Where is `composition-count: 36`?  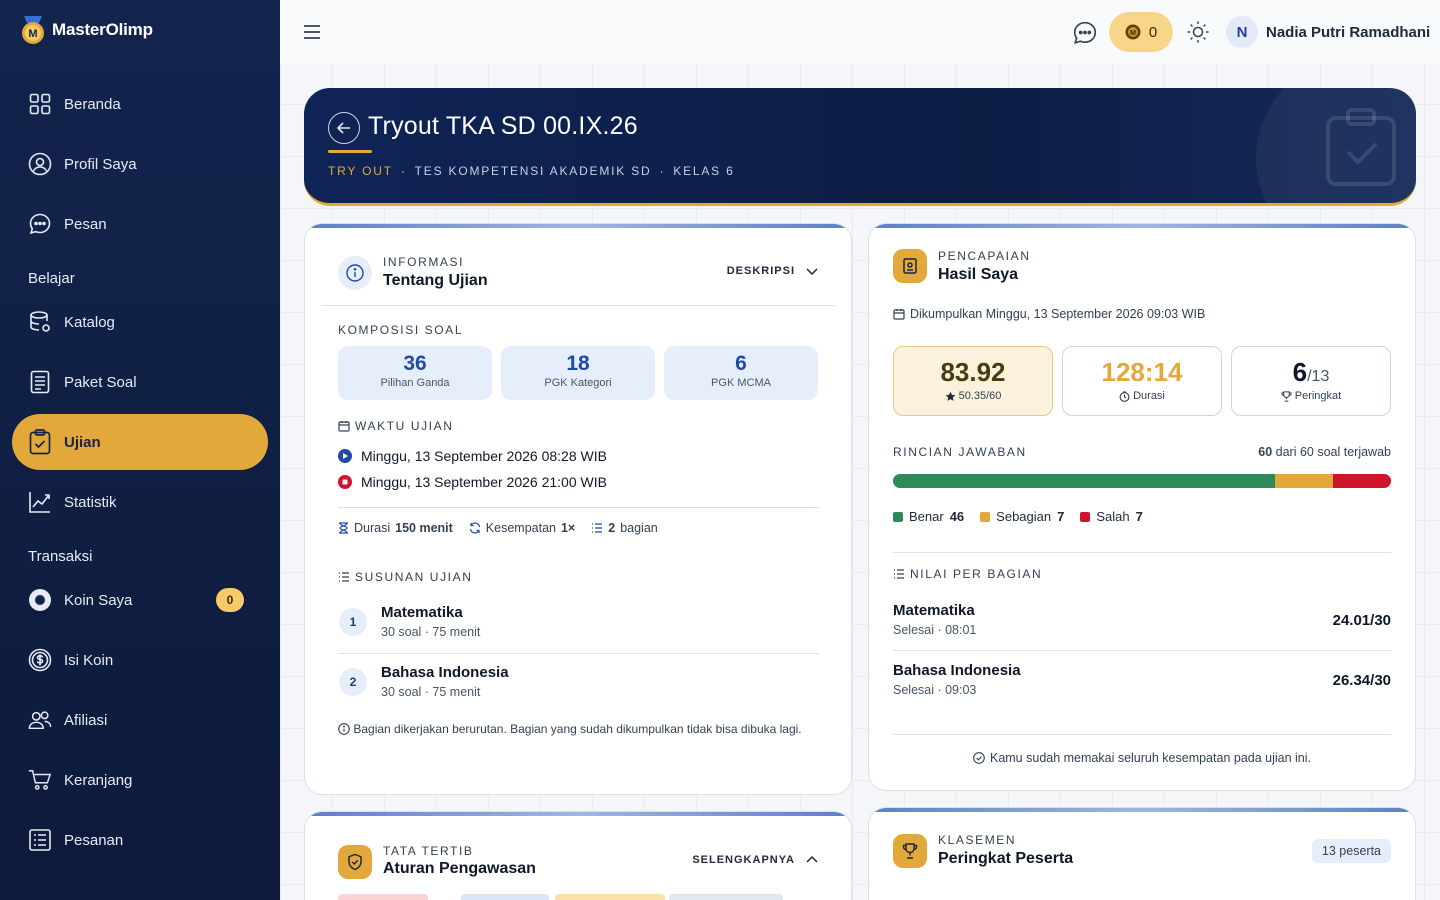
composition-count: 36 is located at coordinates (415, 363).